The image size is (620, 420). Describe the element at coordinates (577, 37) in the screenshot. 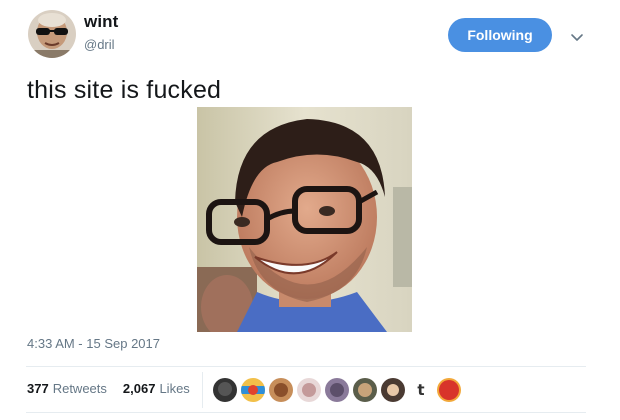

I see `chevron-down-icon` at that location.